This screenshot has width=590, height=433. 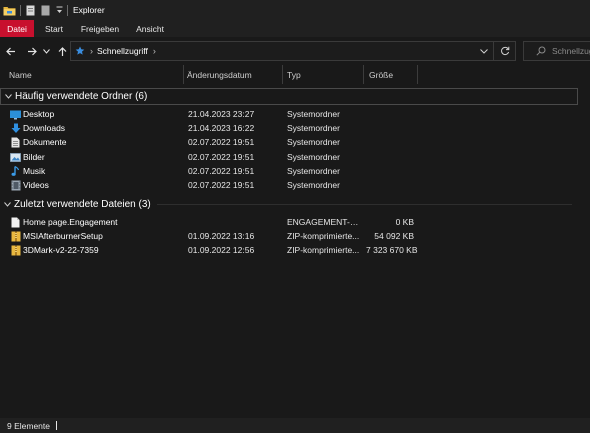 I want to click on tab-share: Freigeben, so click(x=100, y=28).